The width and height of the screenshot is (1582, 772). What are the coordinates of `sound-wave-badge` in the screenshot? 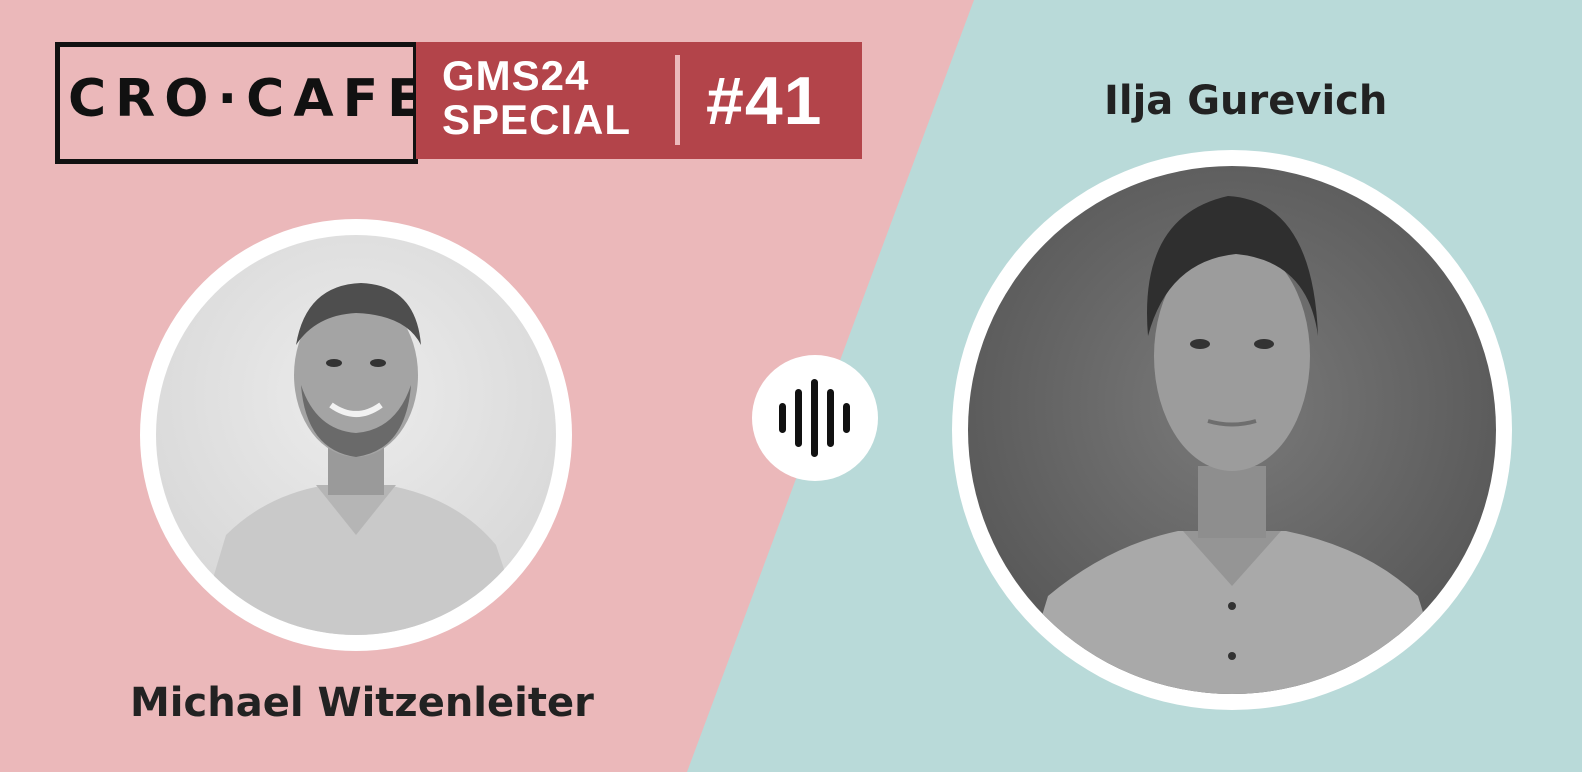 It's located at (815, 418).